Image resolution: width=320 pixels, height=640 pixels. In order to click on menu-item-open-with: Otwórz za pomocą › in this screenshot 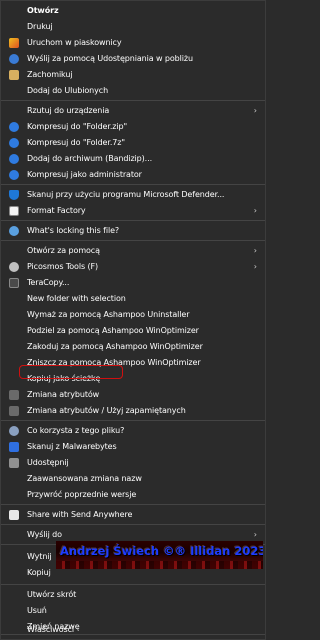, I will do `click(133, 251)`.